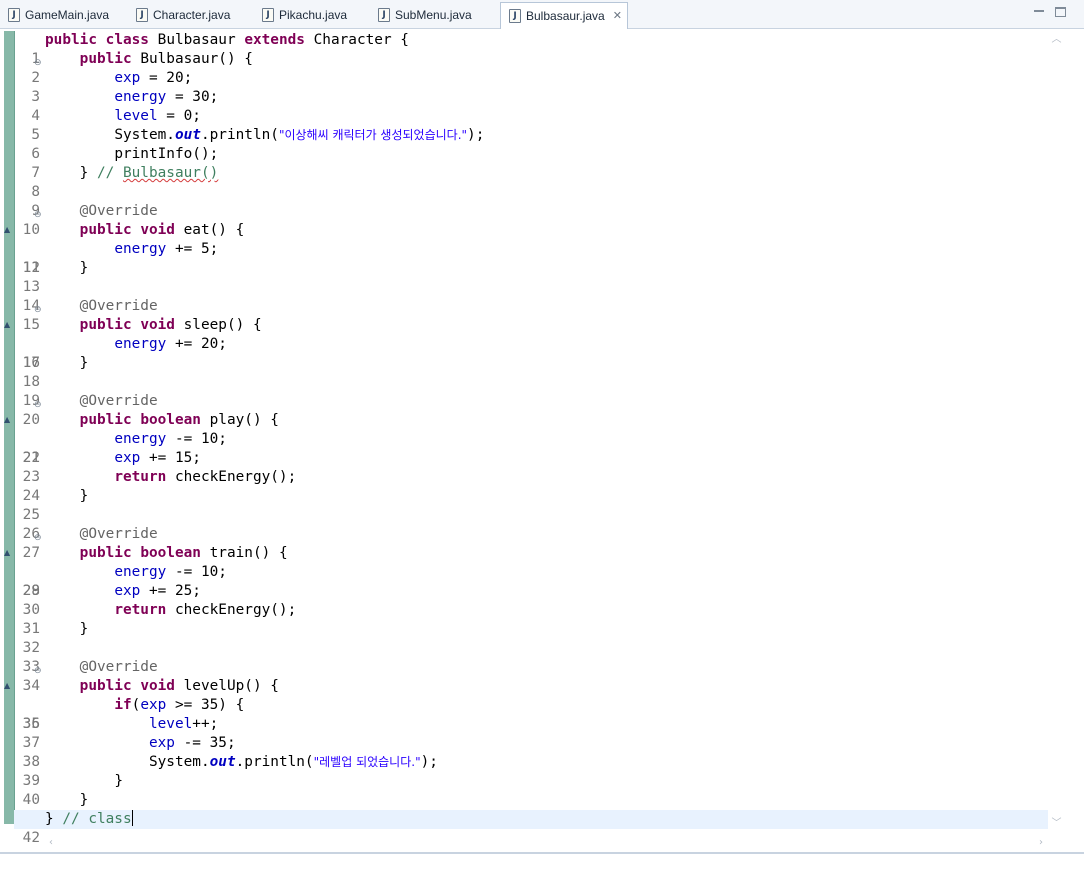 This screenshot has height=886, width=1084. I want to click on code-line: 24 return checkEnergy();, so click(531, 486).